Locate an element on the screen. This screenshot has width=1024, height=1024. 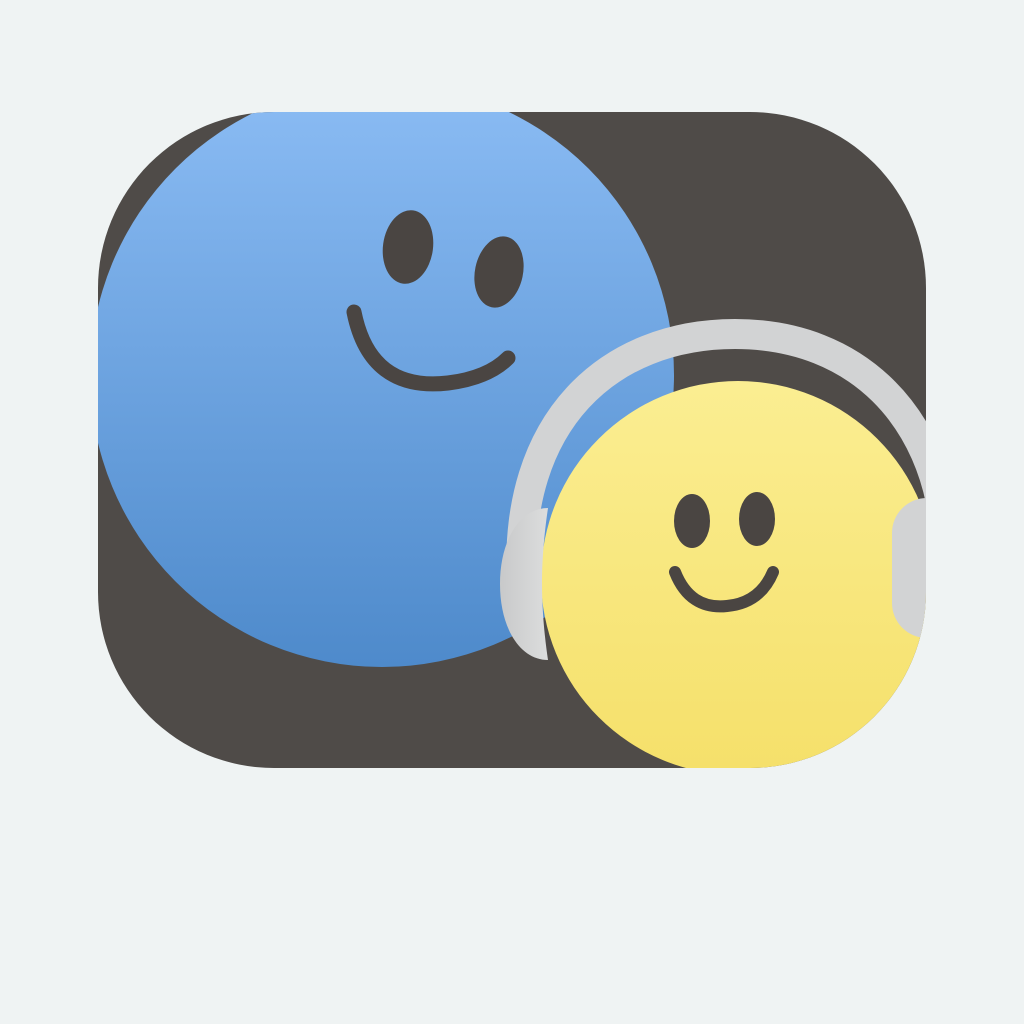
headphone-right-cup is located at coordinates (927, 568).